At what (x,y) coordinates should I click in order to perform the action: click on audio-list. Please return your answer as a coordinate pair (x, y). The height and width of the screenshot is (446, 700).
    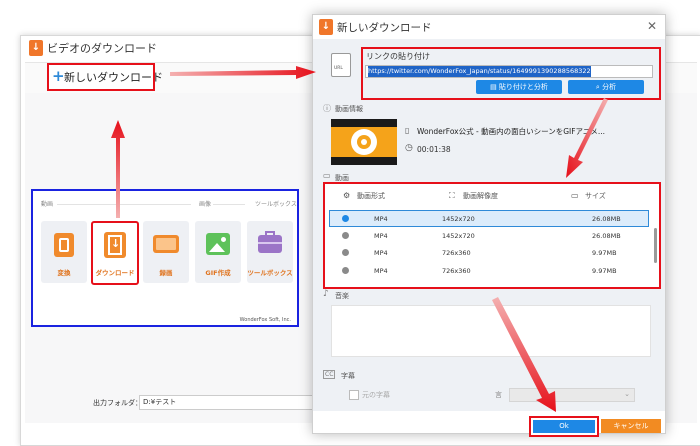
    Looking at the image, I should click on (491, 331).